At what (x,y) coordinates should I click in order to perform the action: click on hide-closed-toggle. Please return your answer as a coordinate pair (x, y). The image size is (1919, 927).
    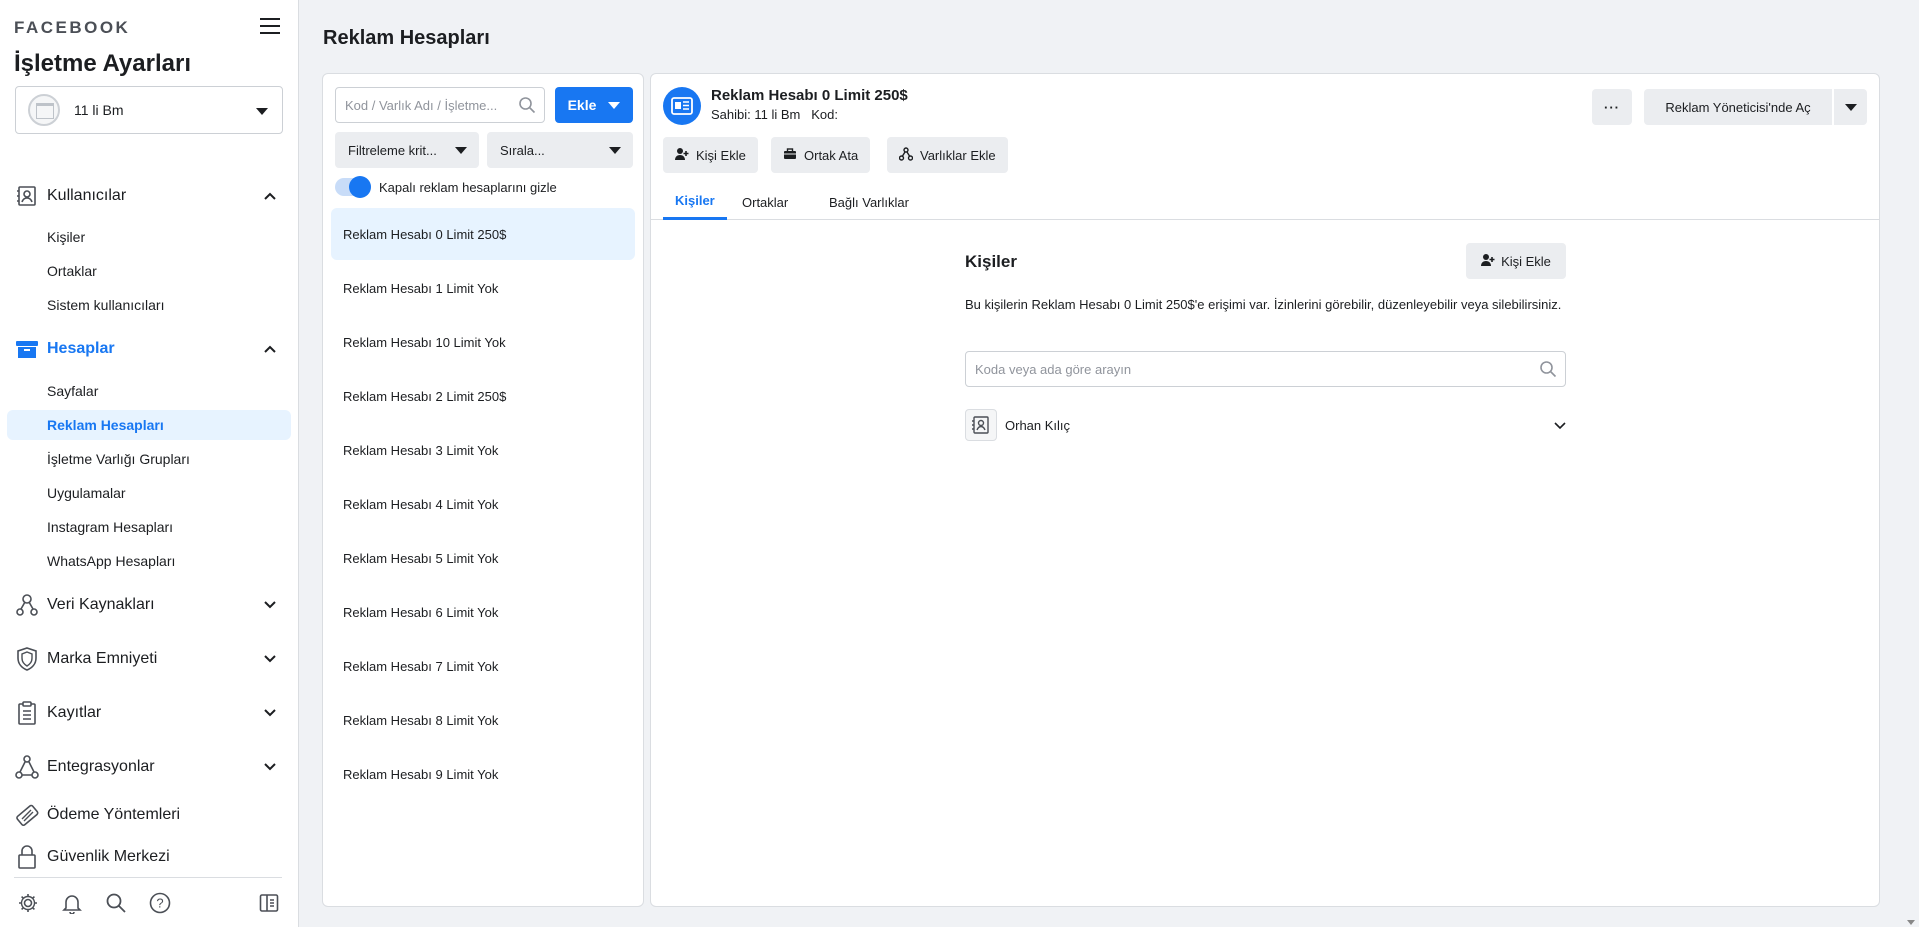
    Looking at the image, I should click on (353, 187).